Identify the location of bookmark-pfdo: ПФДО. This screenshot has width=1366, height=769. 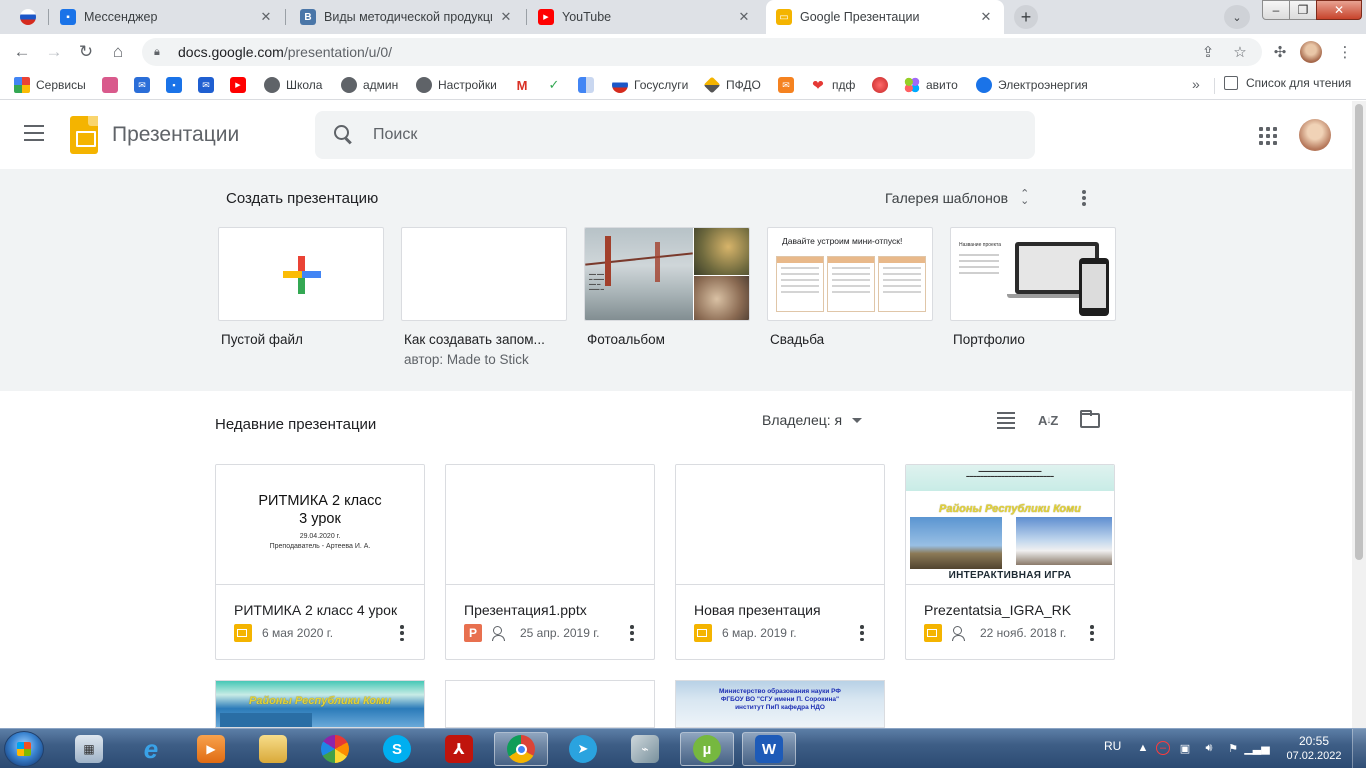
(732, 85).